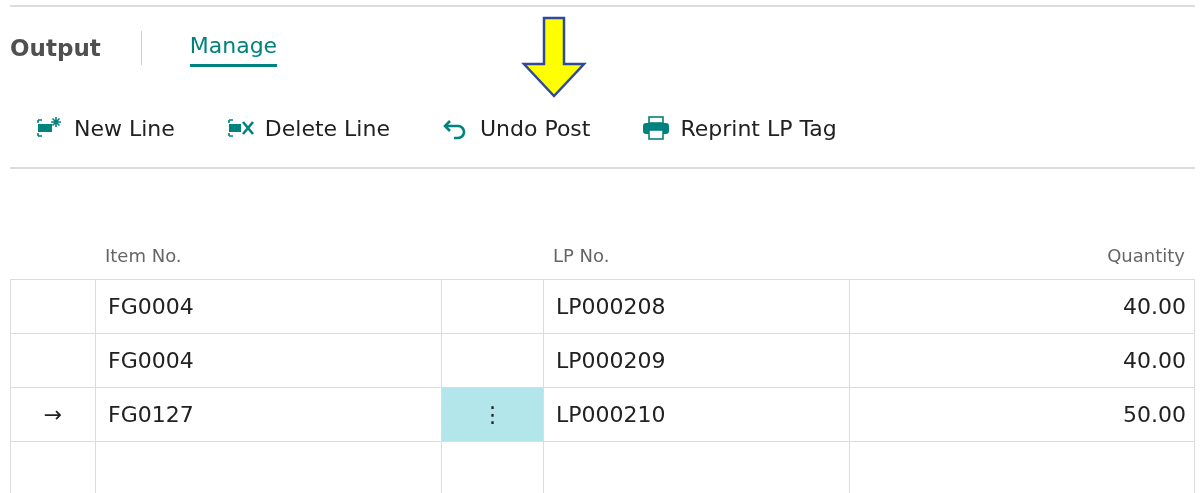  What do you see at coordinates (738, 128) in the screenshot?
I see `action-button: Reprint LP Tag` at bounding box center [738, 128].